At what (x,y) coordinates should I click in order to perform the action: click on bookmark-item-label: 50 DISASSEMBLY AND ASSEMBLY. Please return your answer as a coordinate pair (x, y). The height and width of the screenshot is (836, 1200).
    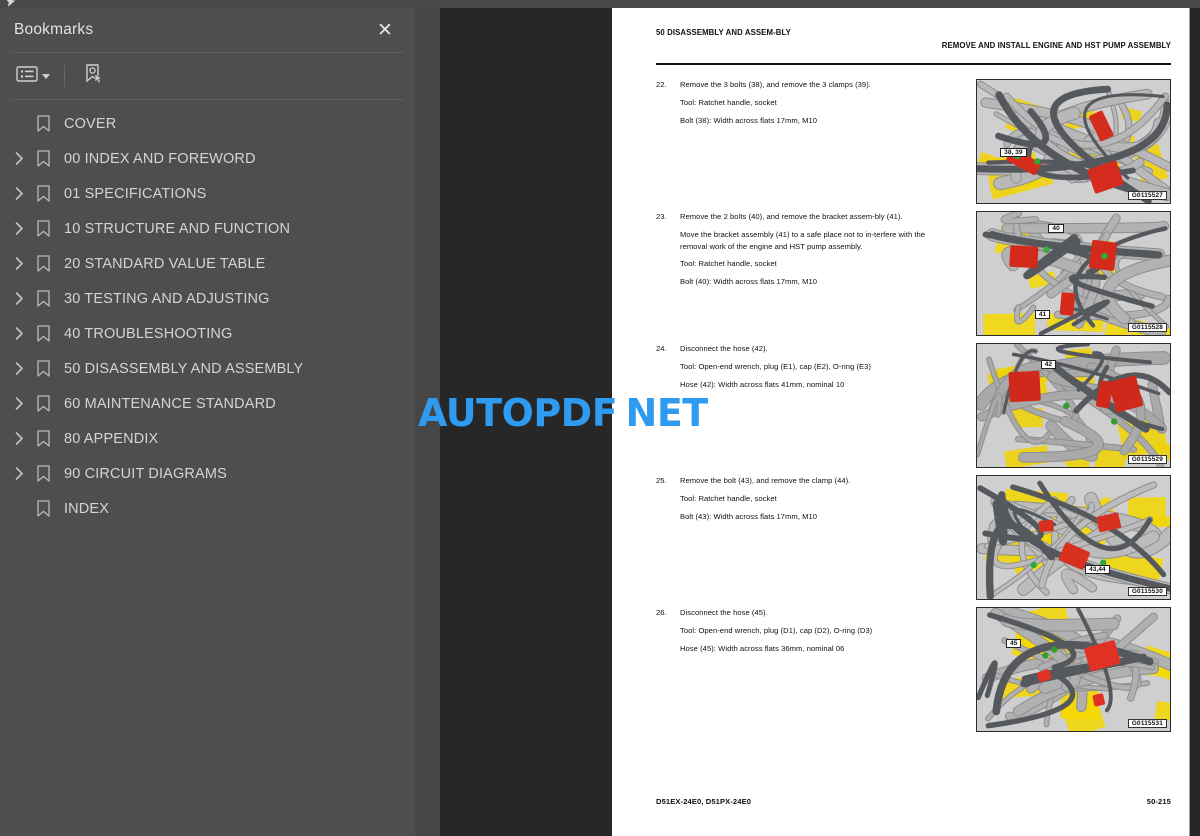
    Looking at the image, I should click on (184, 368).